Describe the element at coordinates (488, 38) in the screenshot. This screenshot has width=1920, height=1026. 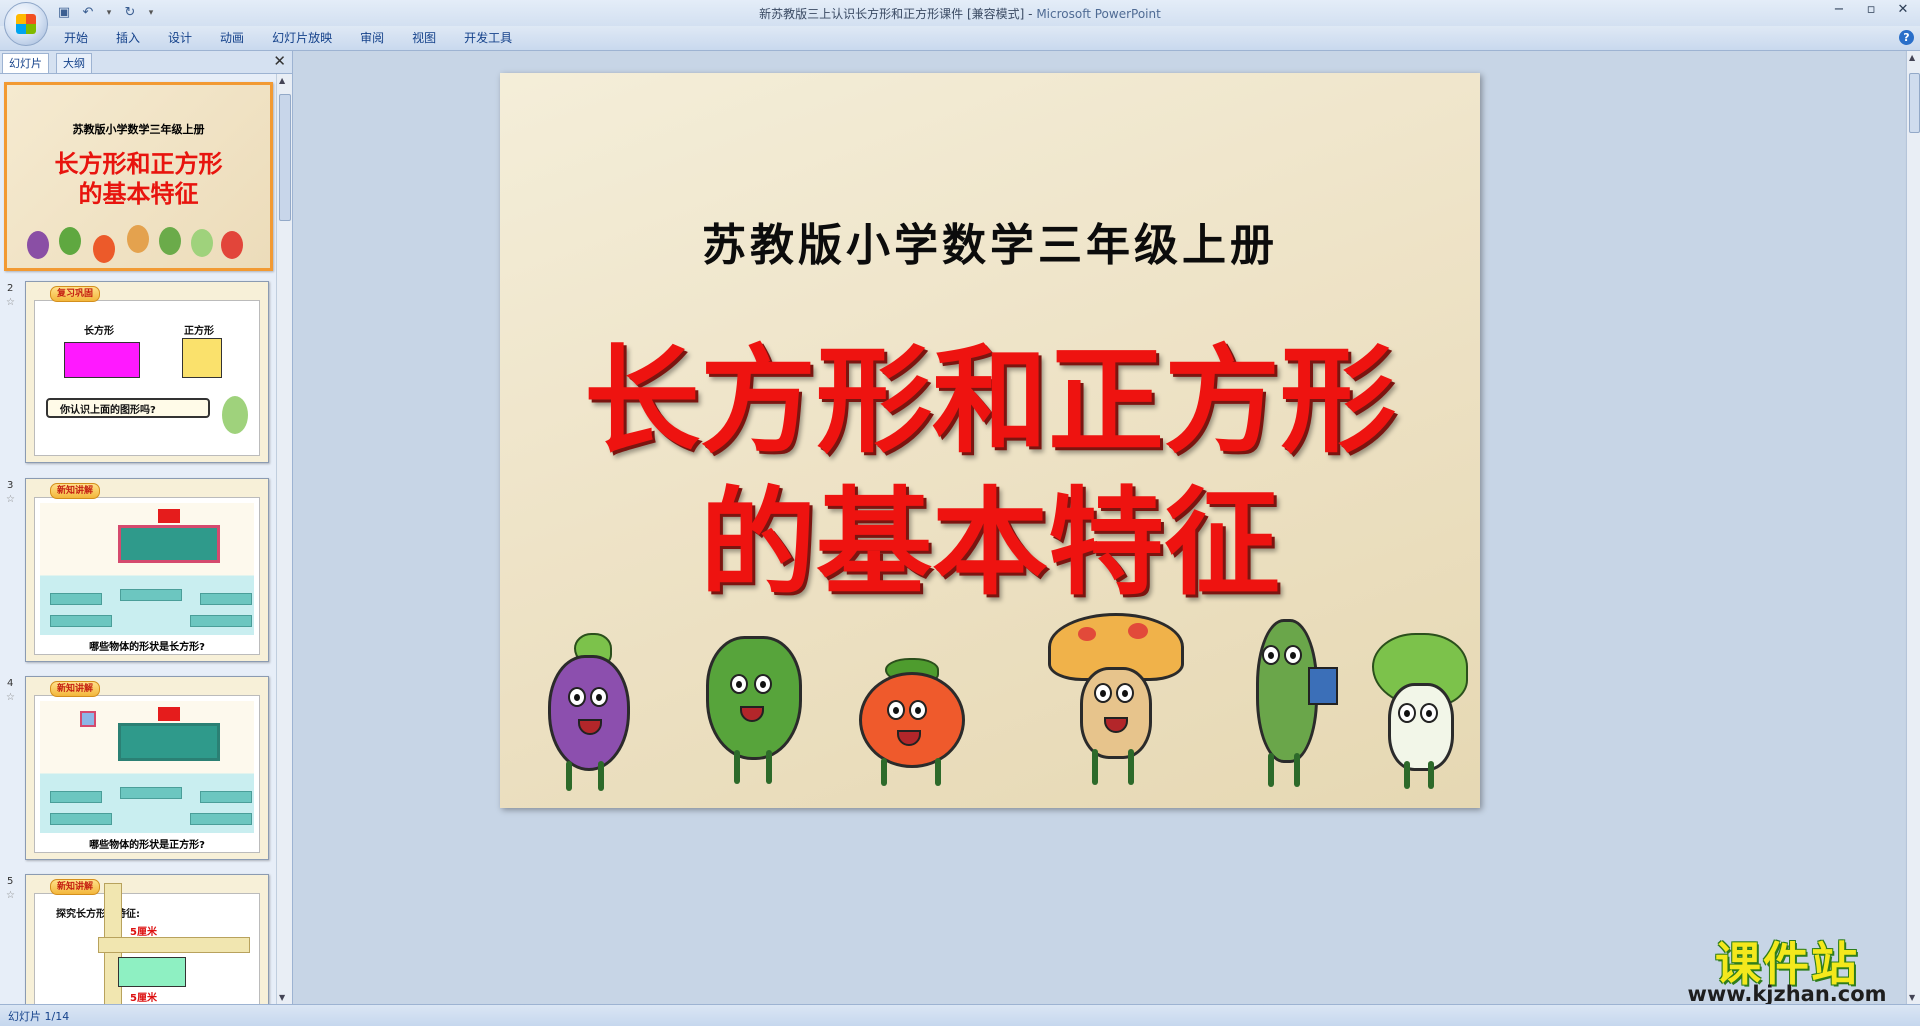
I see `tab-developer: 开发工具` at that location.